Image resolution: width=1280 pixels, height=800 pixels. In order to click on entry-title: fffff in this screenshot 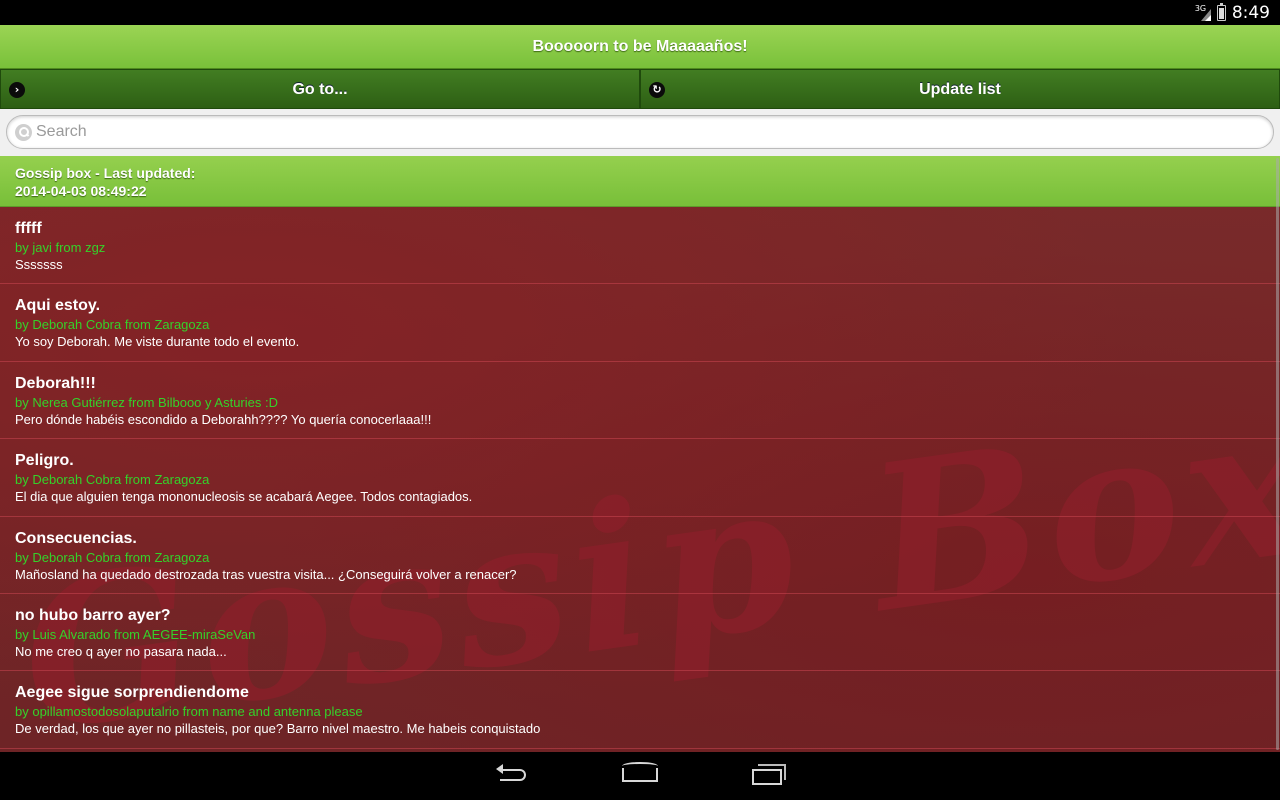, I will do `click(28, 228)`.